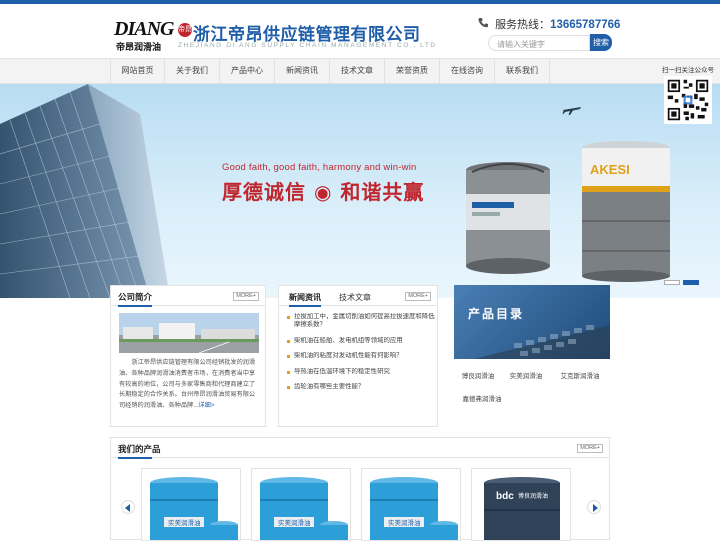 This screenshot has width=720, height=541. Describe the element at coordinates (188, 296) in the screenshot. I see `about-panel-header: 公司简介 MORE+` at that location.